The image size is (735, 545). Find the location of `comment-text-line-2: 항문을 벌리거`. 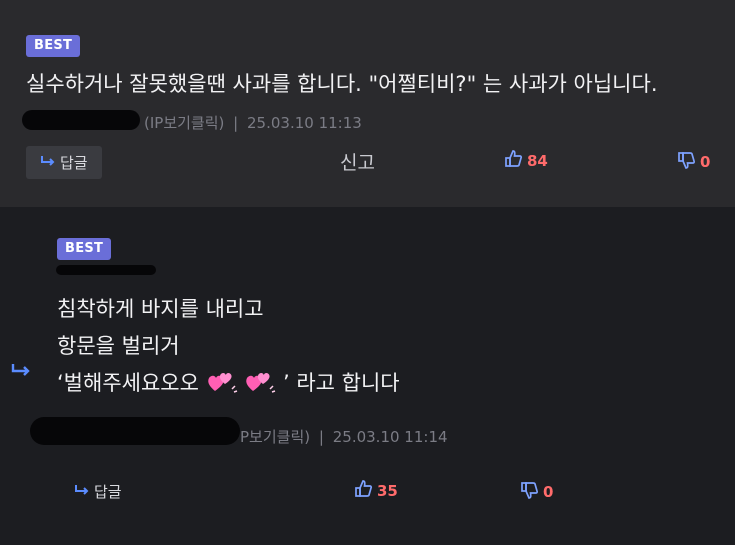

comment-text-line-2: 항문을 벌리거 is located at coordinates (118, 346).